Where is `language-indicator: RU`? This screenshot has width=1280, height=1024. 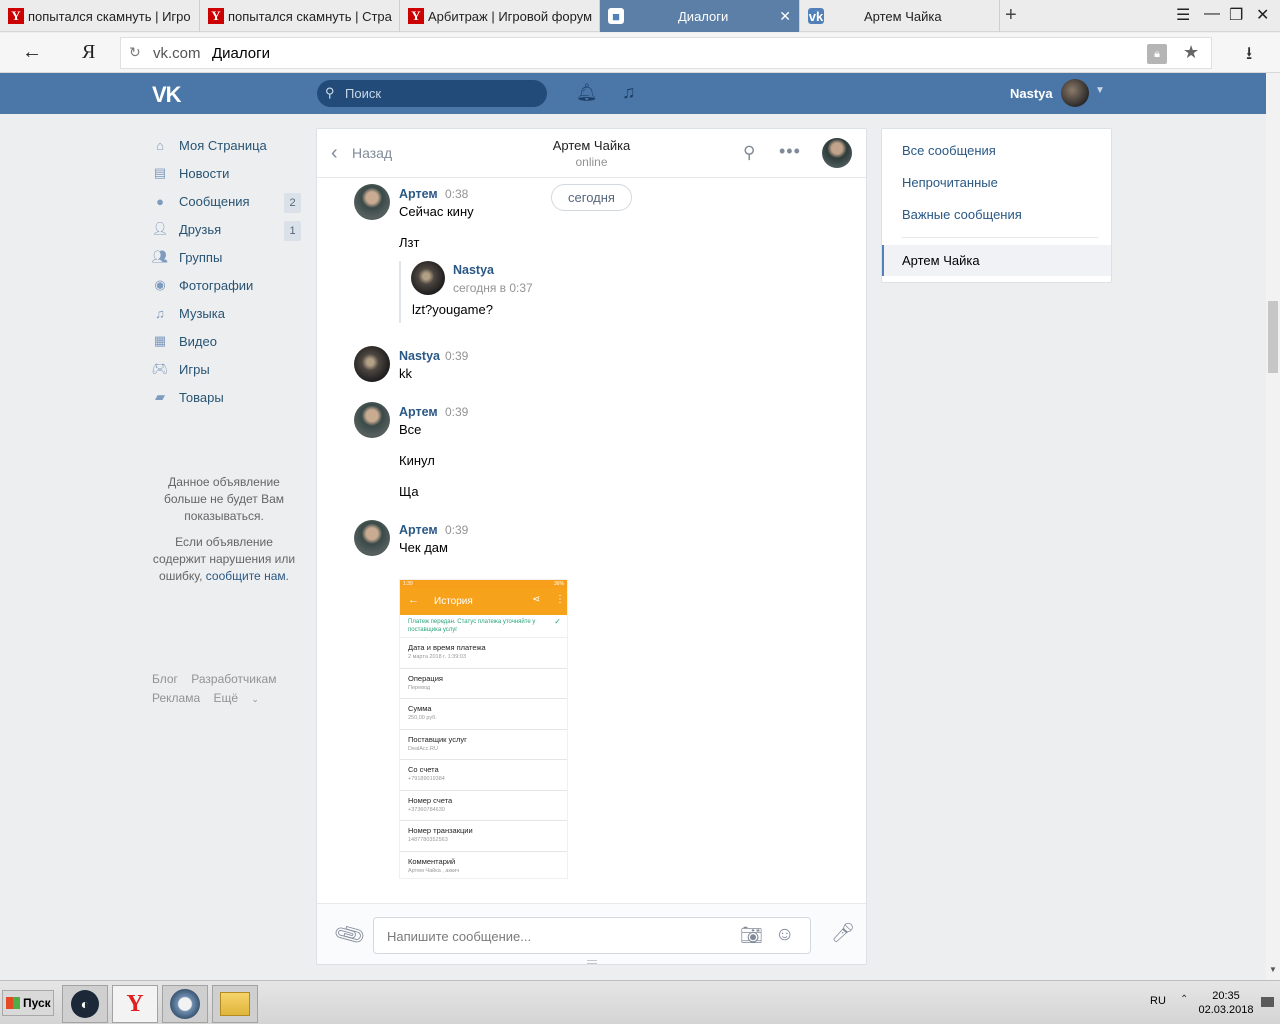 language-indicator: RU is located at coordinates (1158, 1001).